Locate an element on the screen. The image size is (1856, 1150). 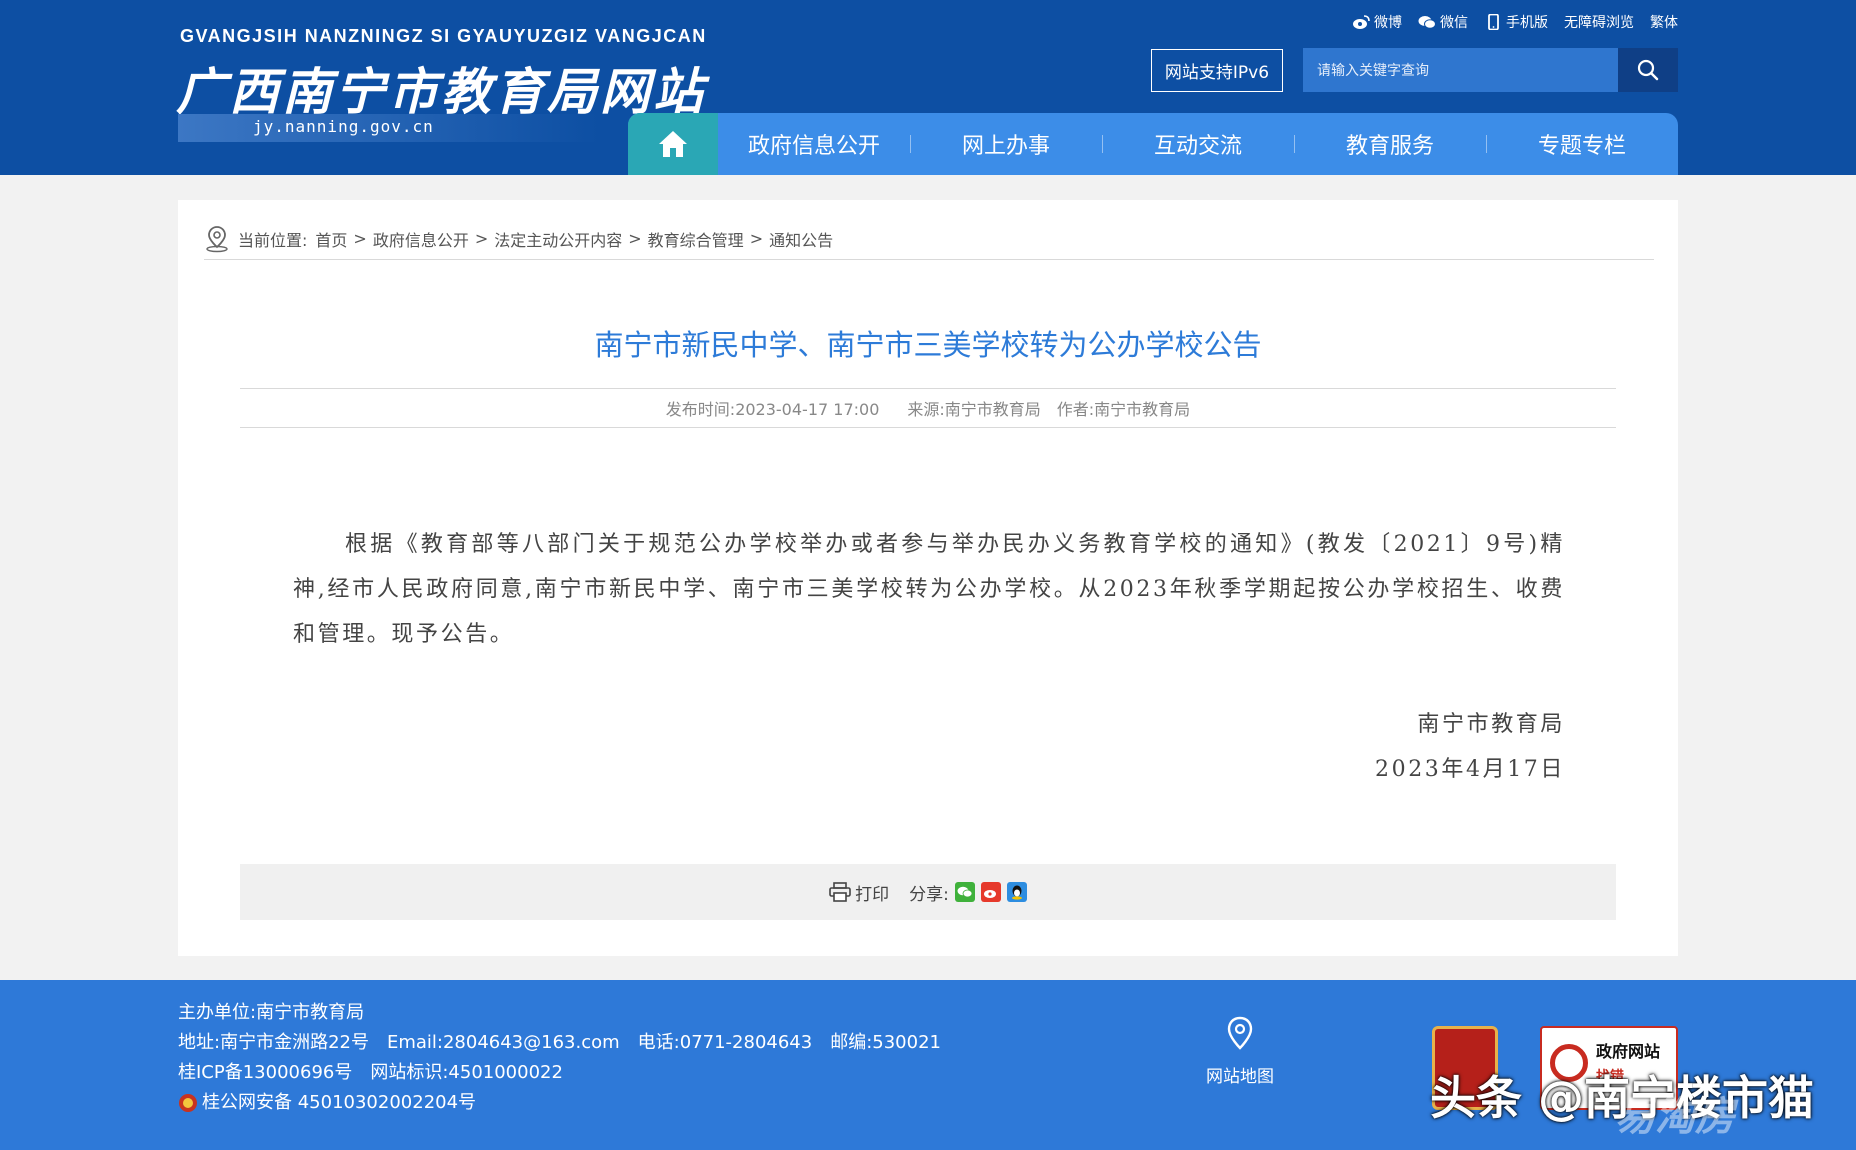
article-title: 南宁市新民中学、南宁市三美学校转为公办学校公告 is located at coordinates (928, 345).